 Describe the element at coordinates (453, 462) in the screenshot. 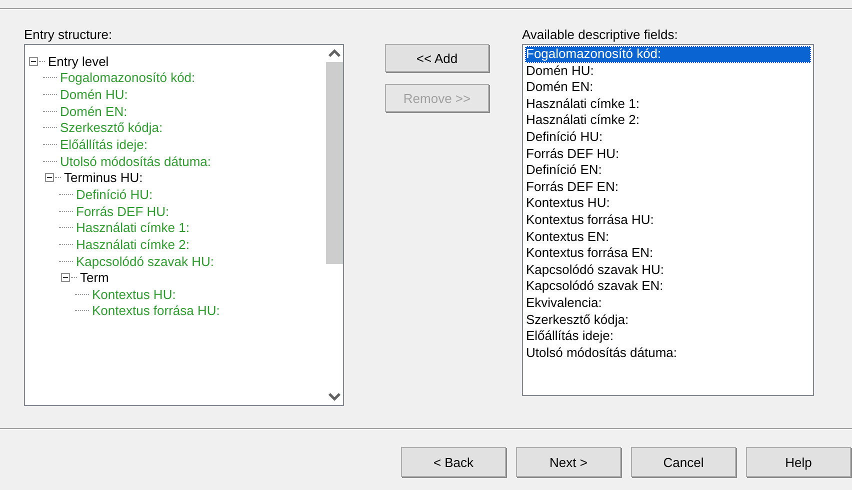

I see `button: < Back` at that location.